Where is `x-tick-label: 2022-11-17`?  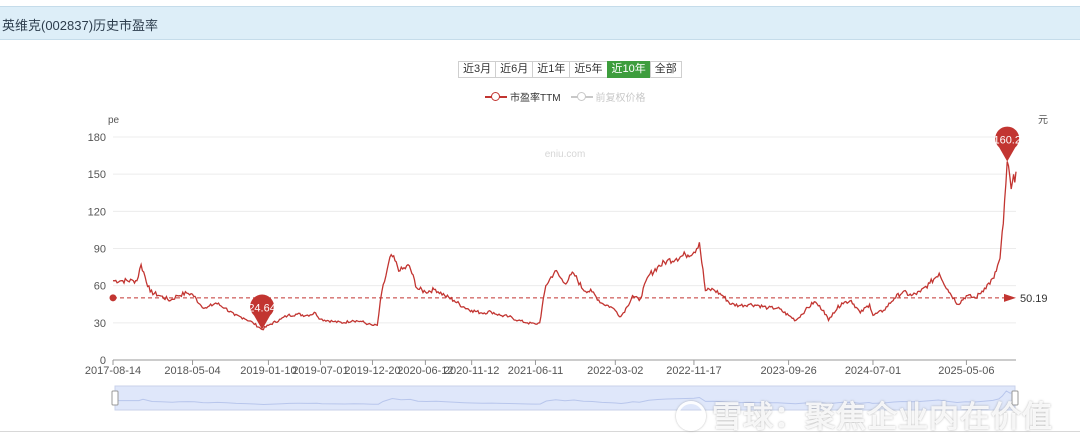 x-tick-label: 2022-11-17 is located at coordinates (693, 371).